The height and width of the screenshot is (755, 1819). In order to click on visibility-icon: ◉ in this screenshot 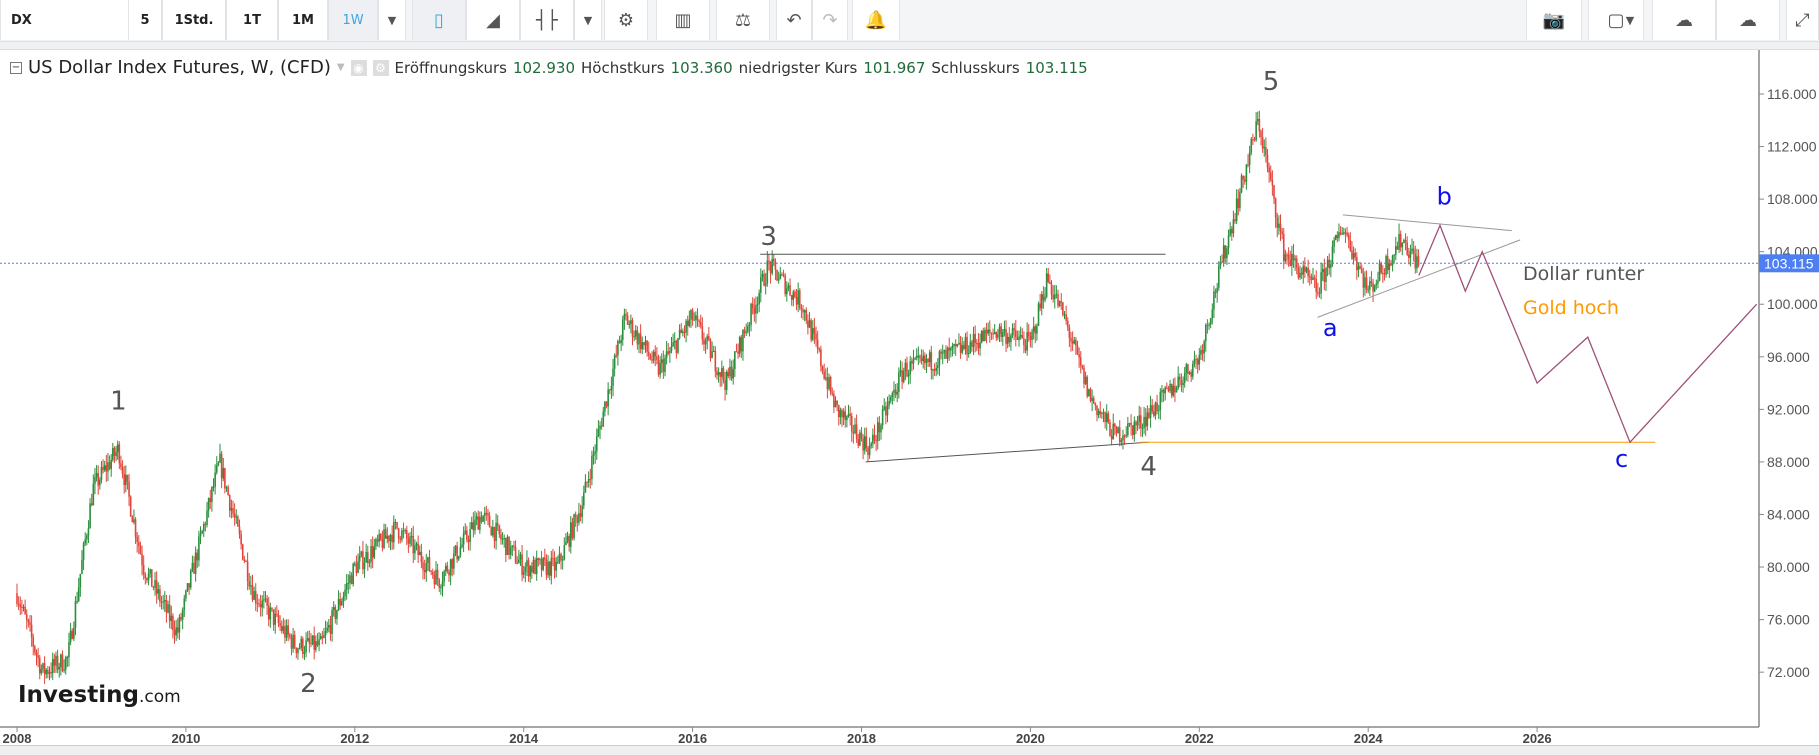, I will do `click(358, 67)`.